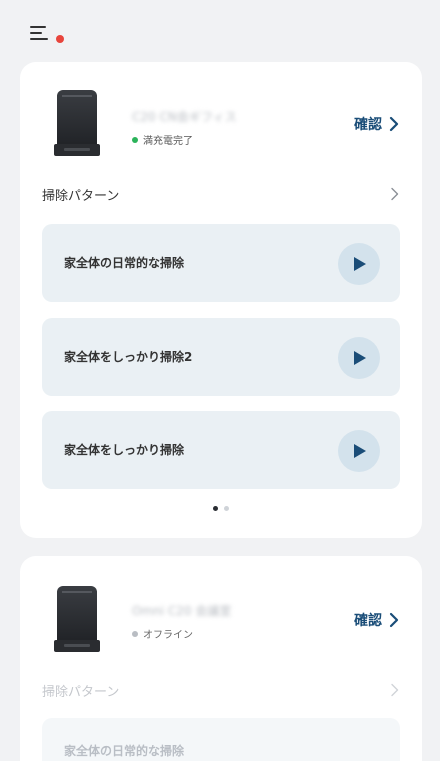  I want to click on device-status-text: 満充電完了, so click(168, 141).